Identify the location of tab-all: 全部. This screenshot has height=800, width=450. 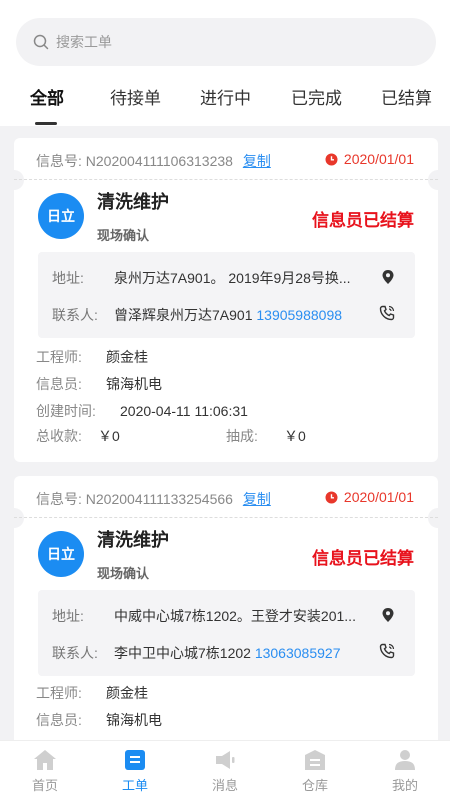
(47, 96).